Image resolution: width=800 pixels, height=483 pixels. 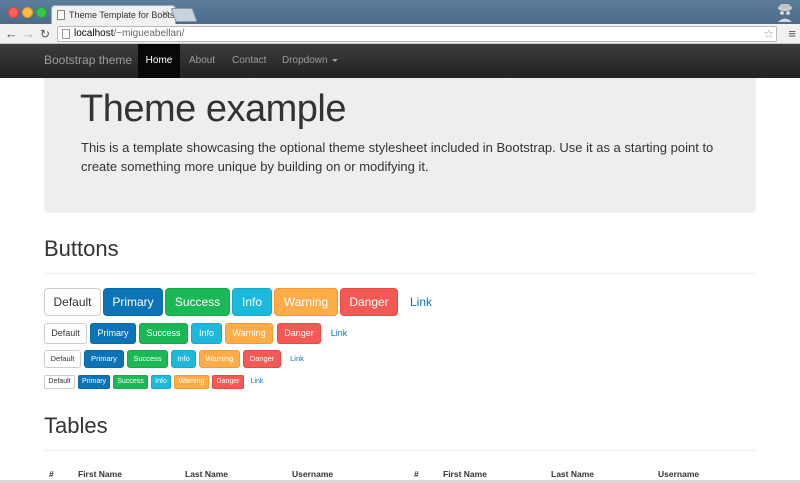 What do you see at coordinates (197, 302) in the screenshot?
I see `success-button-lg: Success` at bounding box center [197, 302].